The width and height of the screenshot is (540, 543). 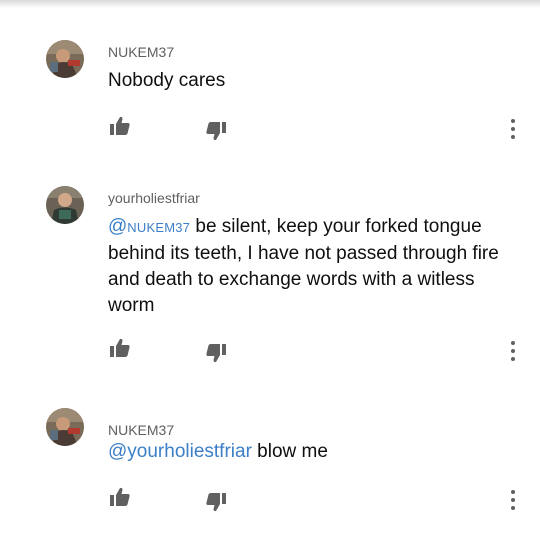 I want to click on comment-text: Nobody cares, so click(x=313, y=81).